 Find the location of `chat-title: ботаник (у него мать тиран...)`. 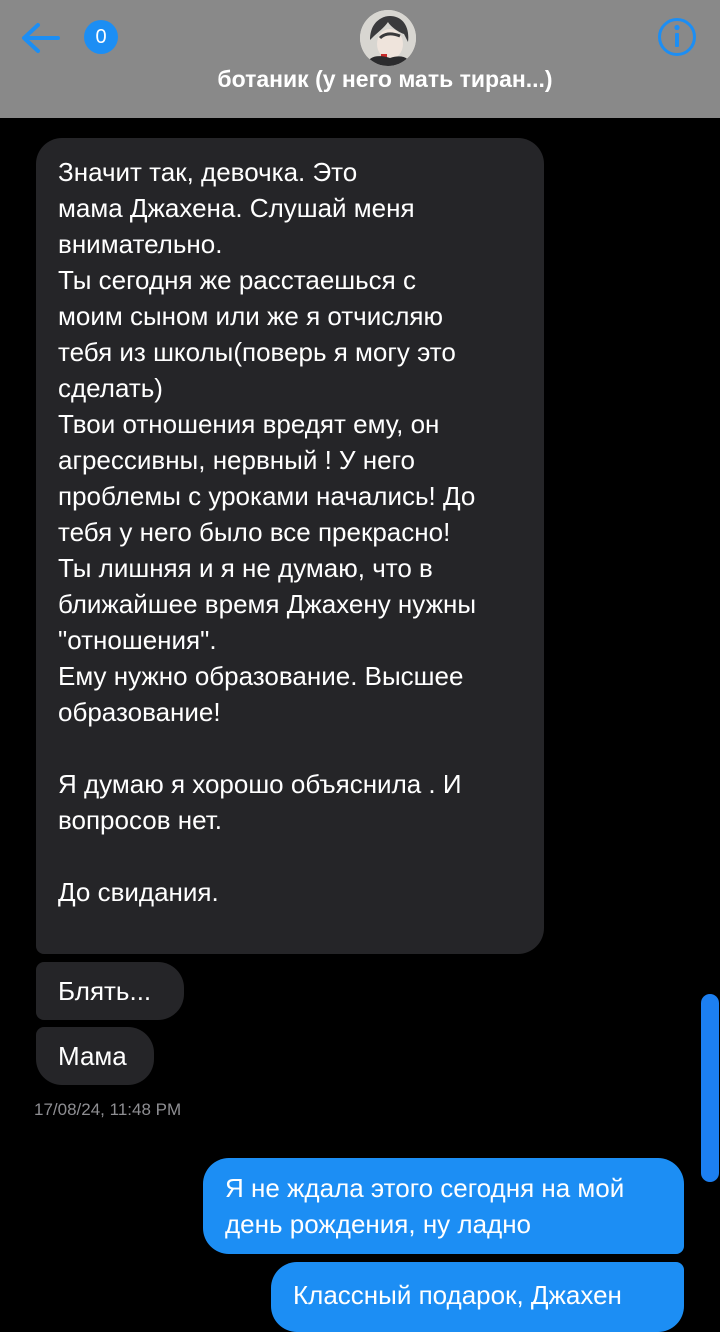

chat-title: ботаник (у него мать тиран...) is located at coordinates (360, 79).